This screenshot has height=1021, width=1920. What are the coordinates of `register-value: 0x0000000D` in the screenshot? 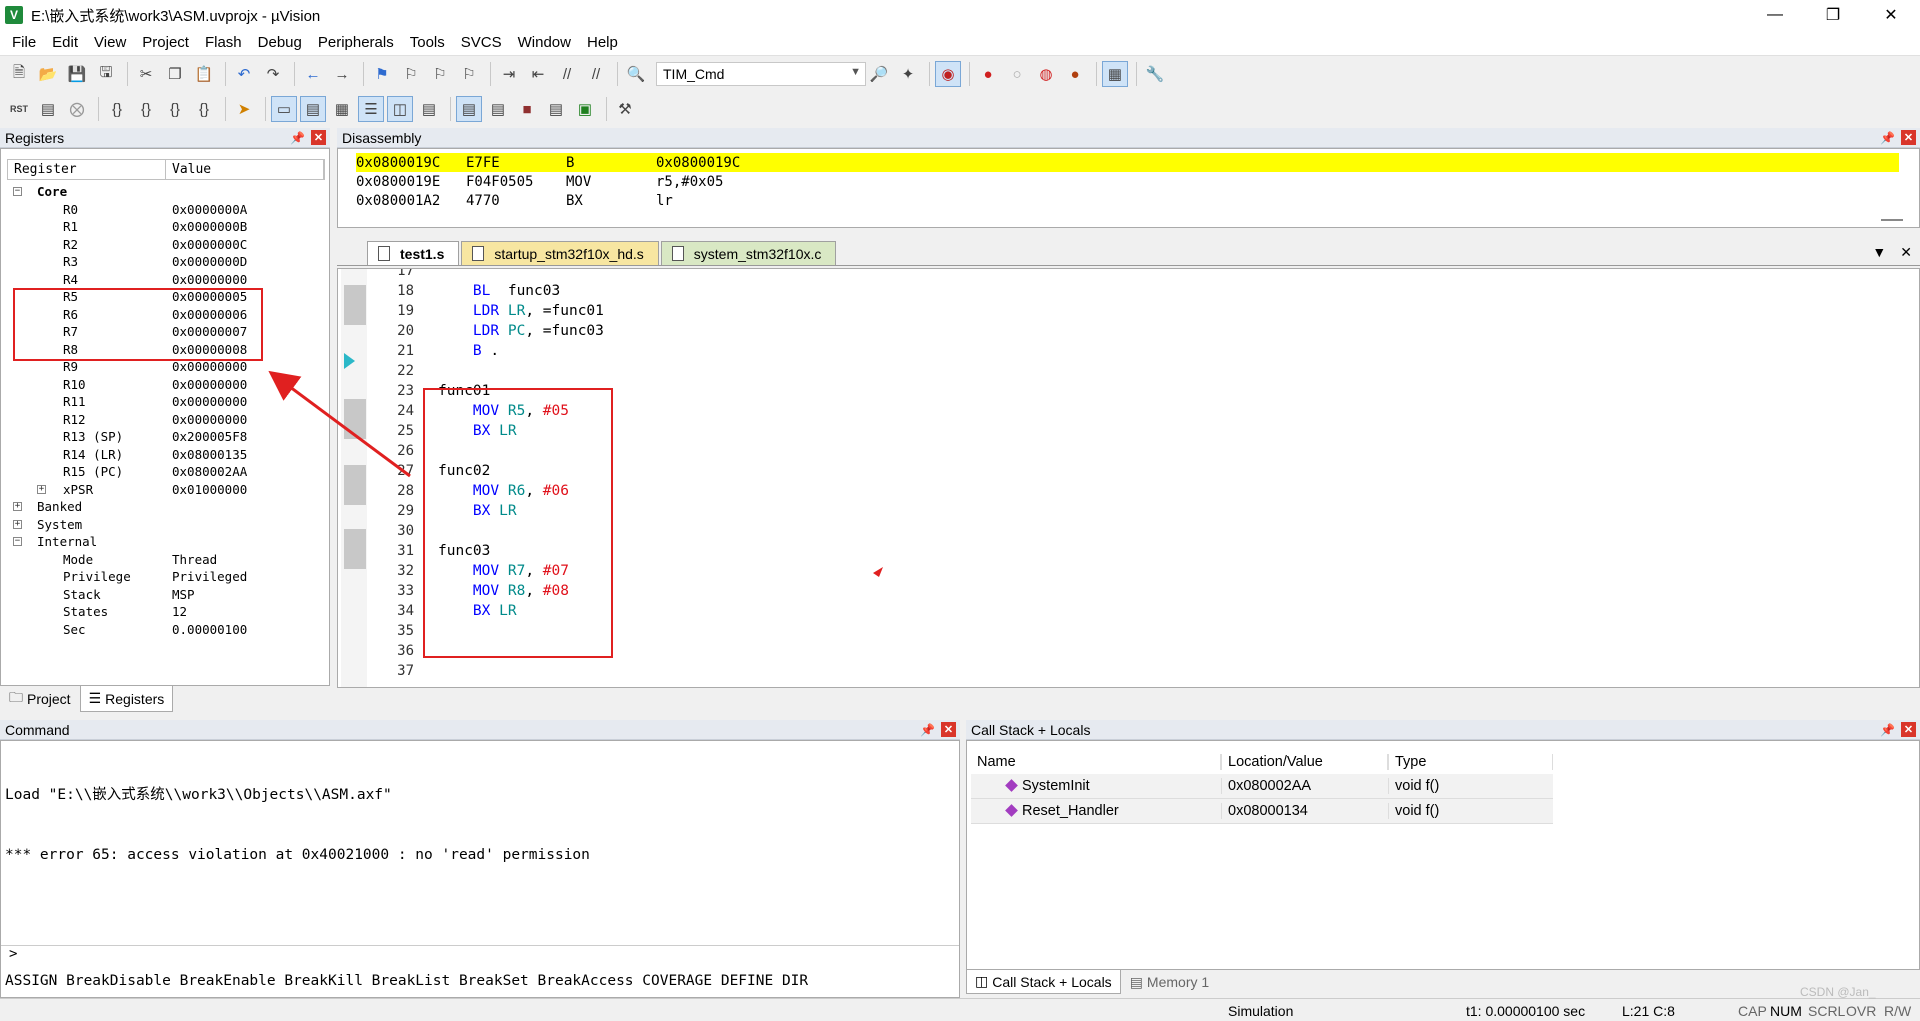 It's located at (209, 261).